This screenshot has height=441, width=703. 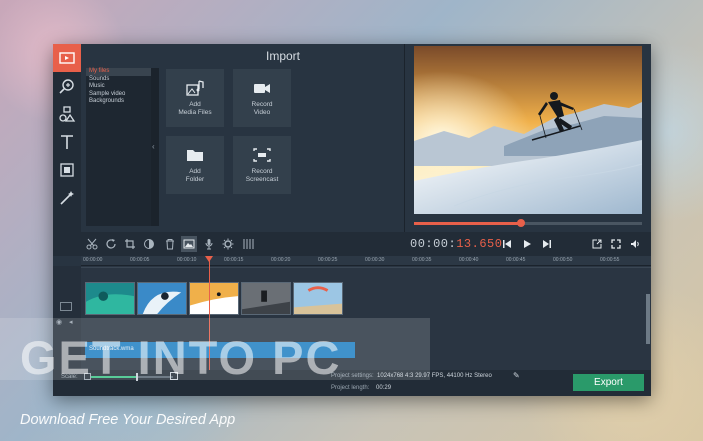 I want to click on list-item: Sample video, so click(x=118, y=95).